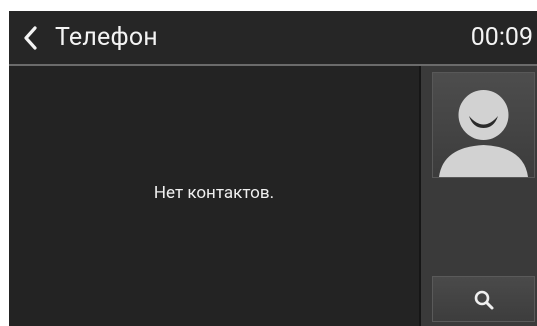 The image size is (537, 326). I want to click on search-button, so click(483, 299).